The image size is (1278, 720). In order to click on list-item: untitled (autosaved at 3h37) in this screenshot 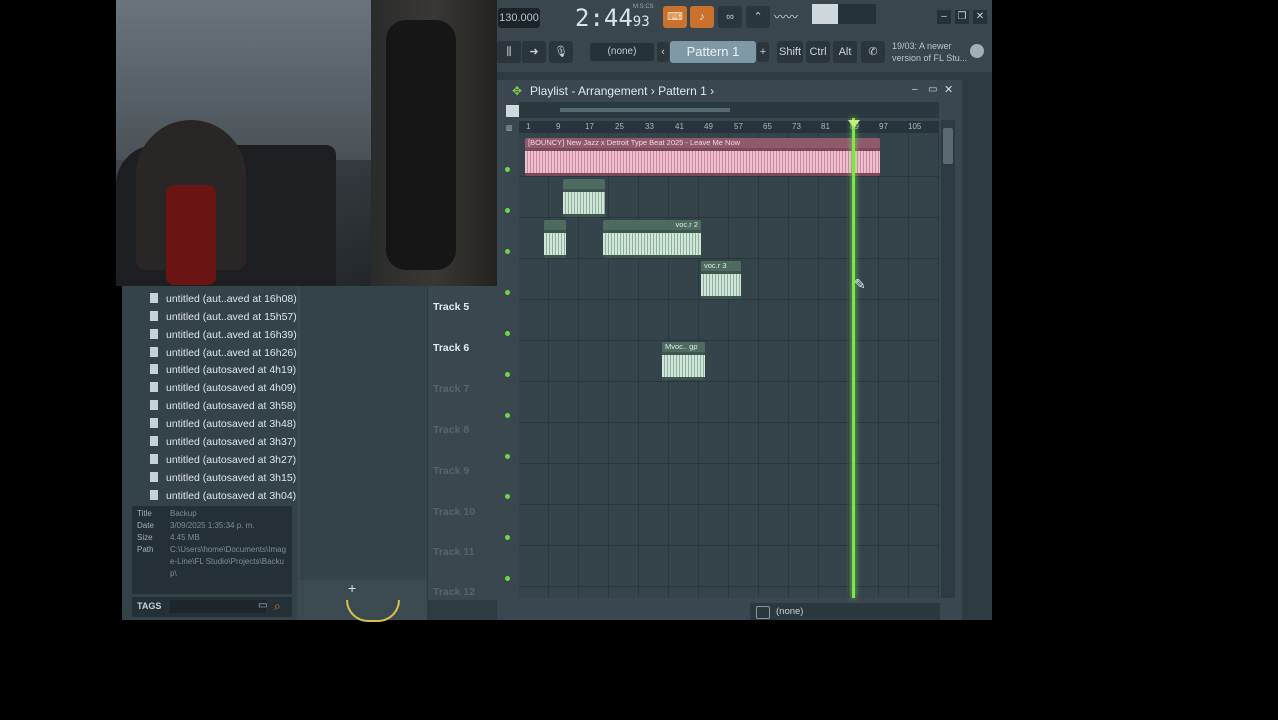, I will do `click(225, 442)`.